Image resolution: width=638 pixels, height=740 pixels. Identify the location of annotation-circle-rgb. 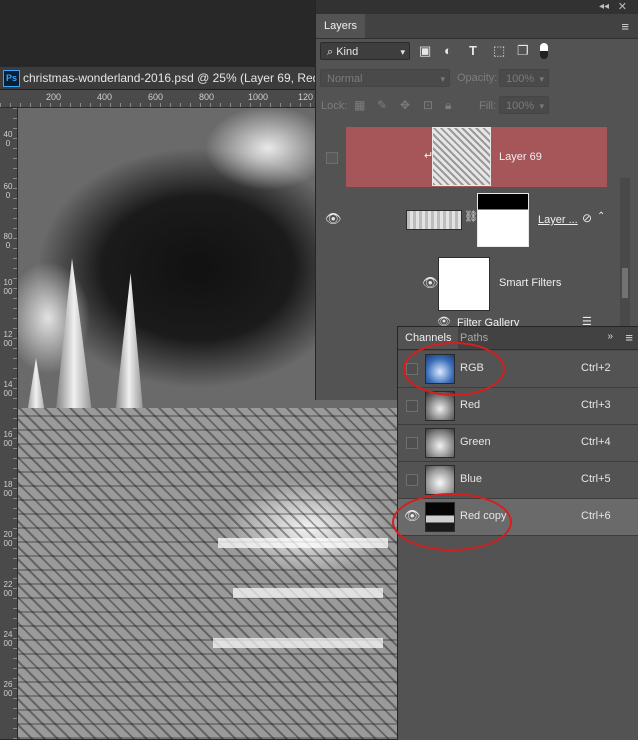
(454, 369).